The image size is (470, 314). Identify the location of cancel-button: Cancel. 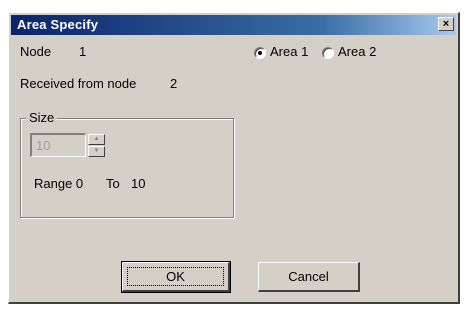
(309, 277).